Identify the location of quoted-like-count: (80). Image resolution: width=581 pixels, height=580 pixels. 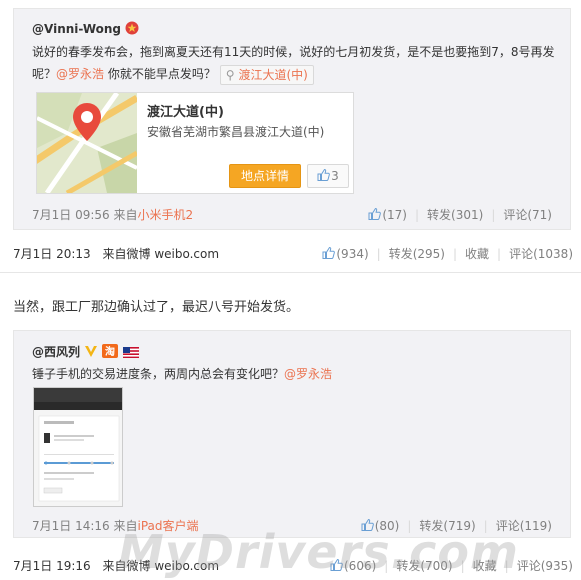
(387, 526).